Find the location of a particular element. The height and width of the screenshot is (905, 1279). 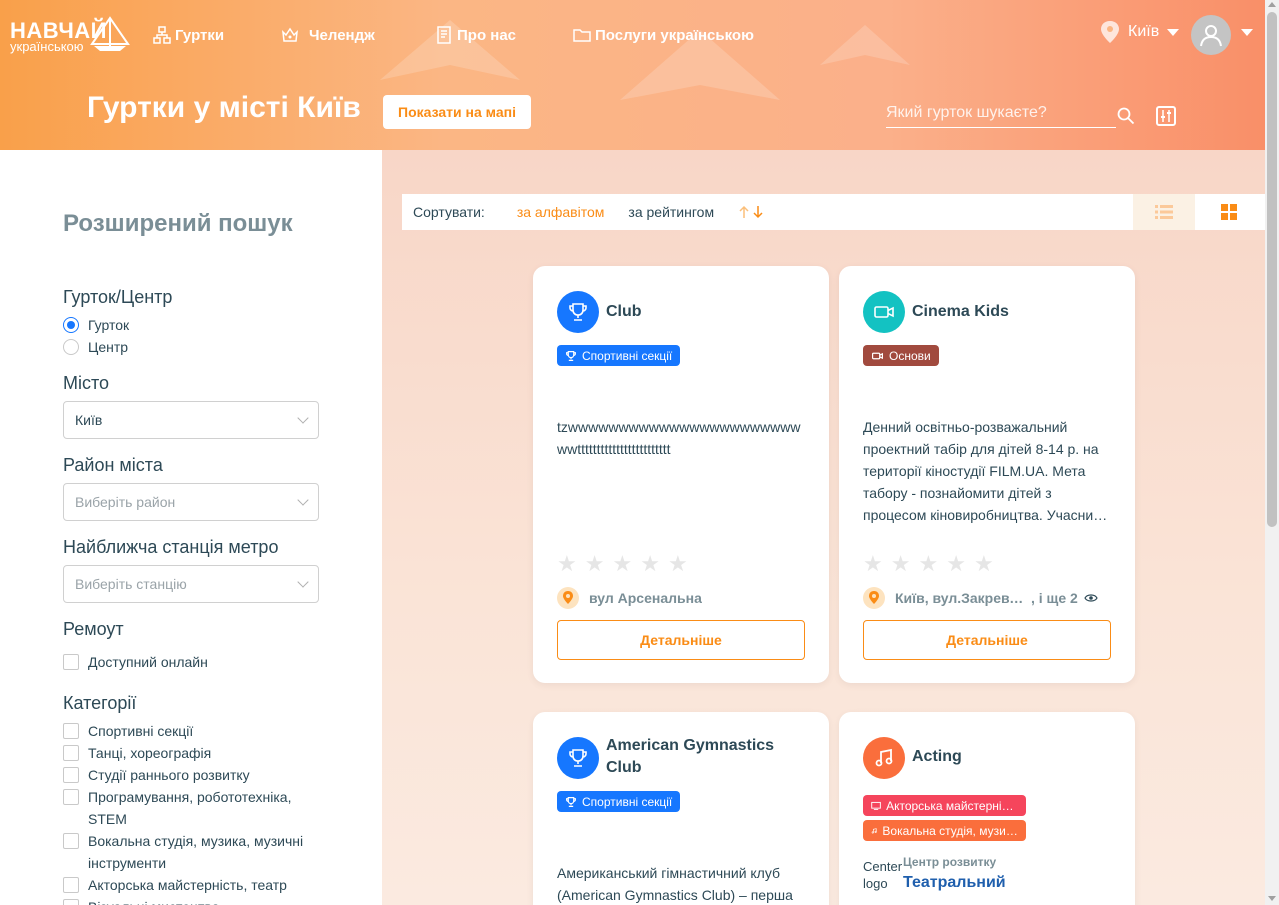

search-icon is located at coordinates (1126, 116).